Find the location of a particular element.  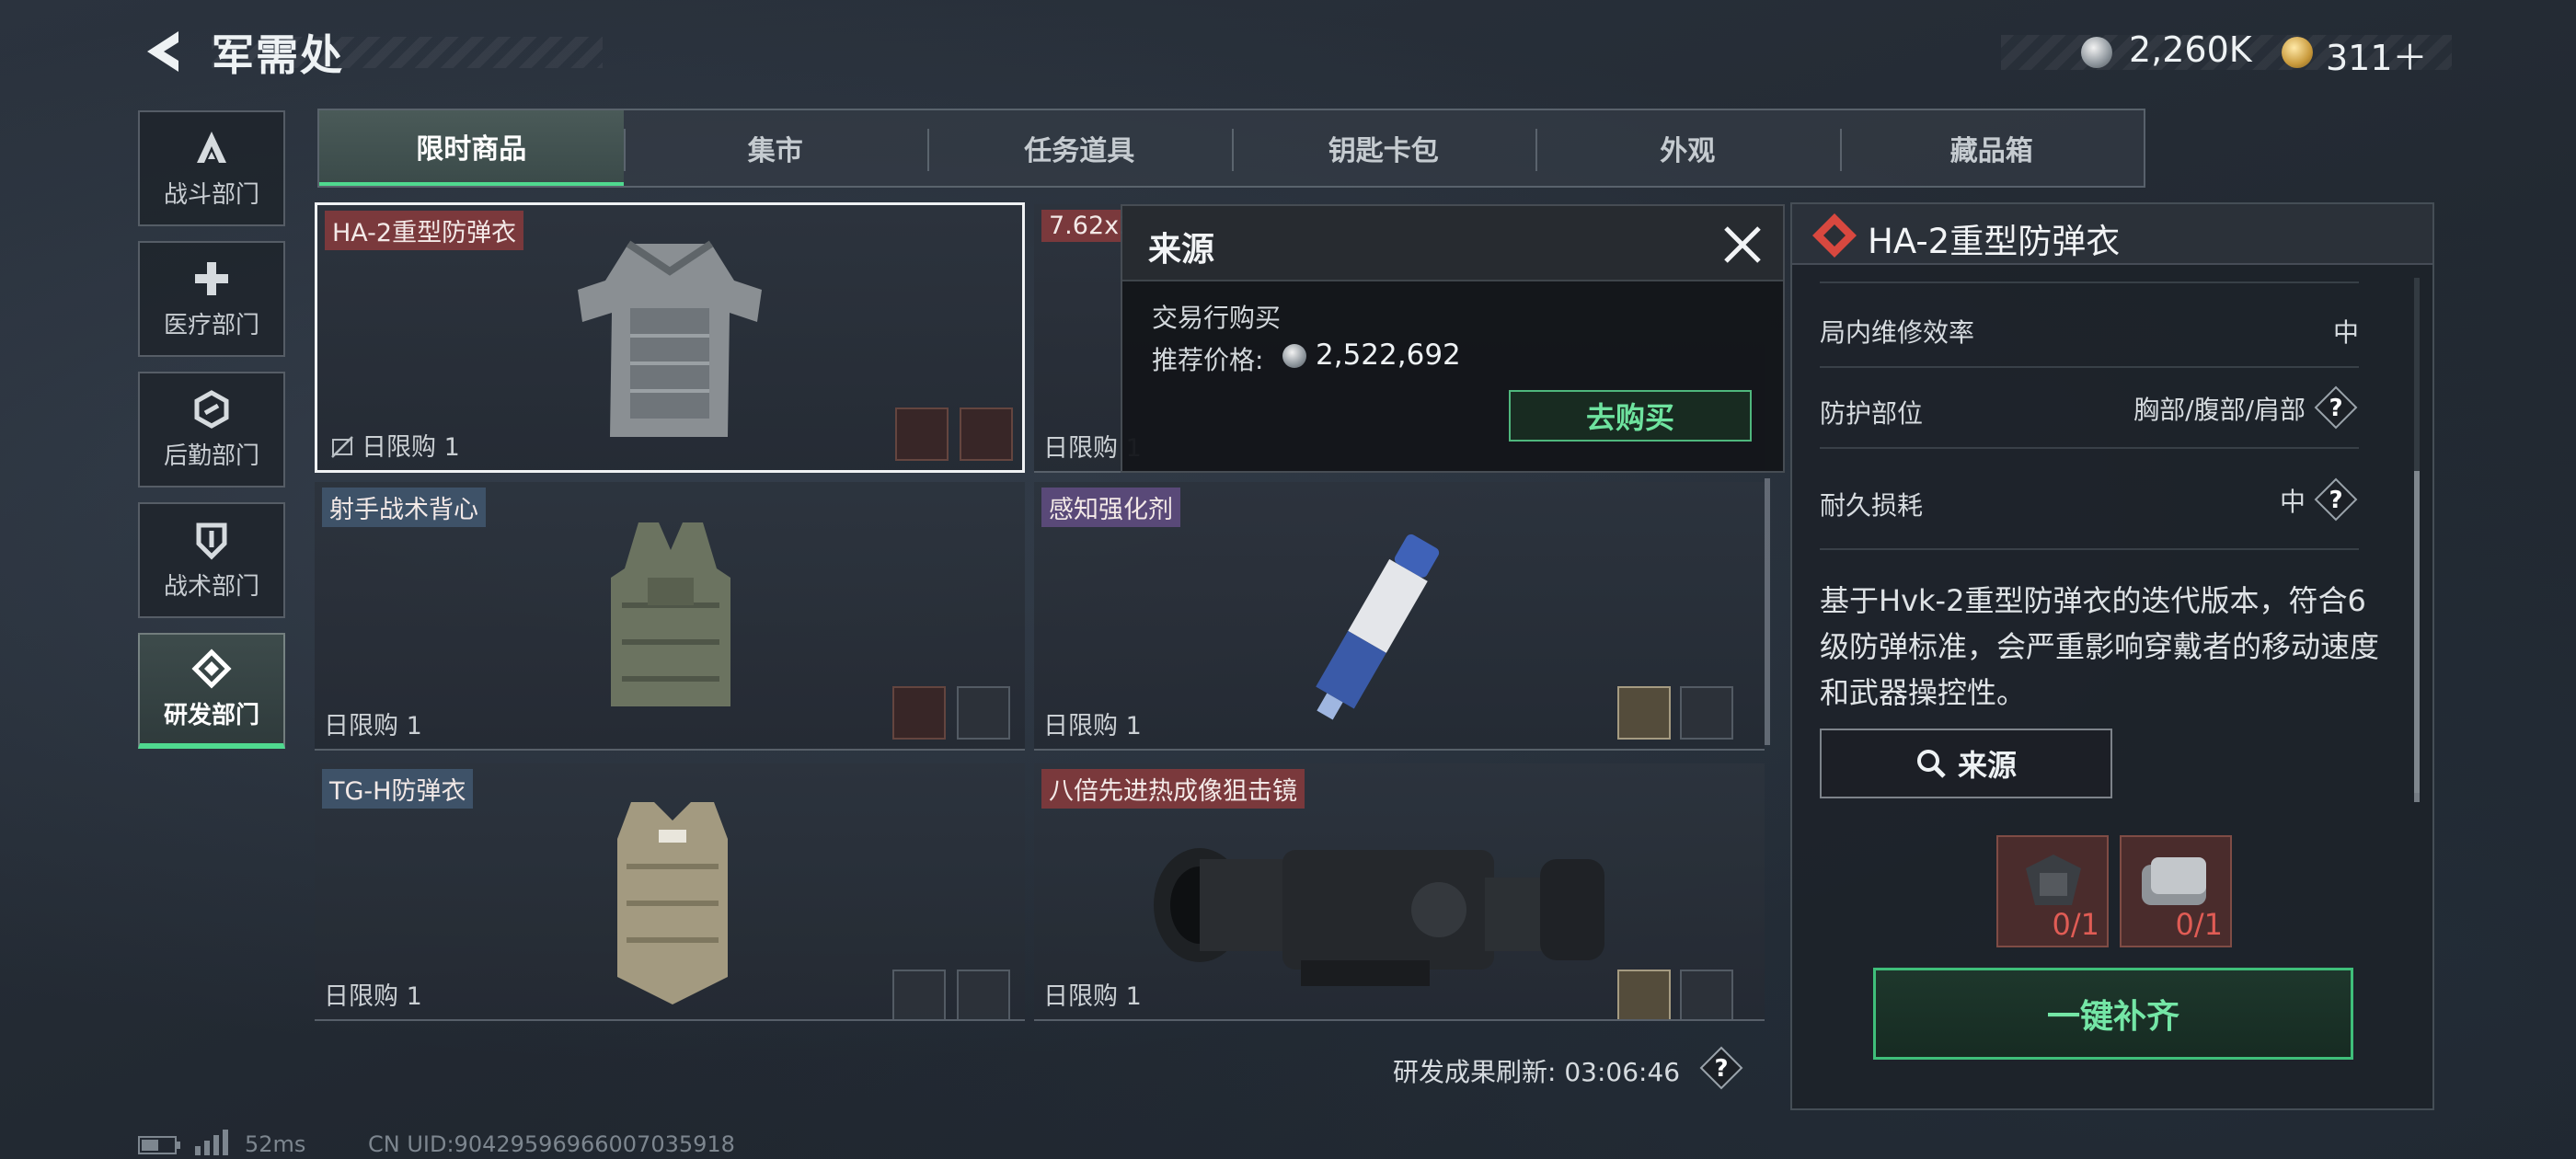

sidebar-item-label: 战术部门 is located at coordinates (211, 586).